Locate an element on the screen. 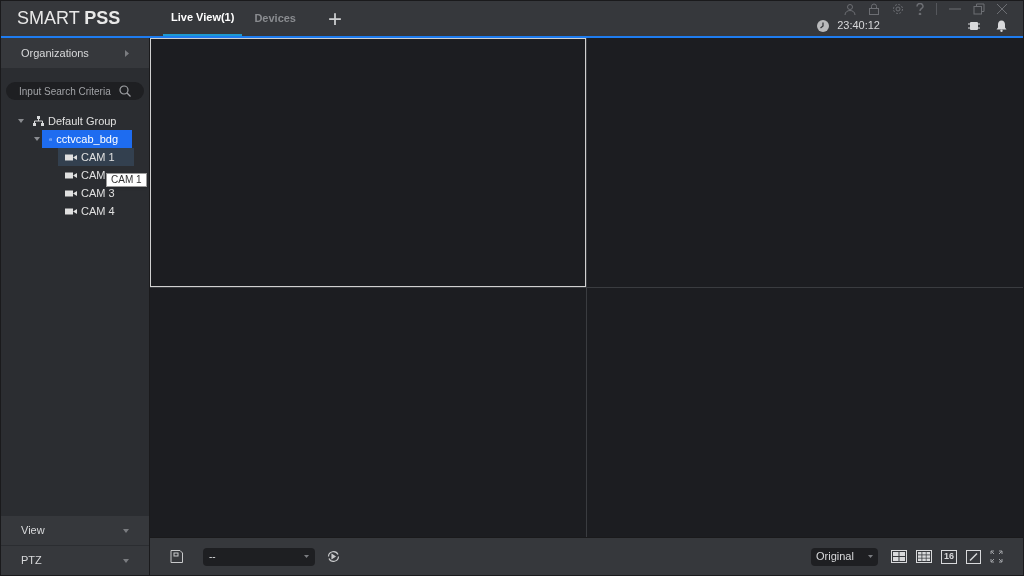 This screenshot has width=1024, height=576. tree-item: CAM 1 is located at coordinates (96, 157).